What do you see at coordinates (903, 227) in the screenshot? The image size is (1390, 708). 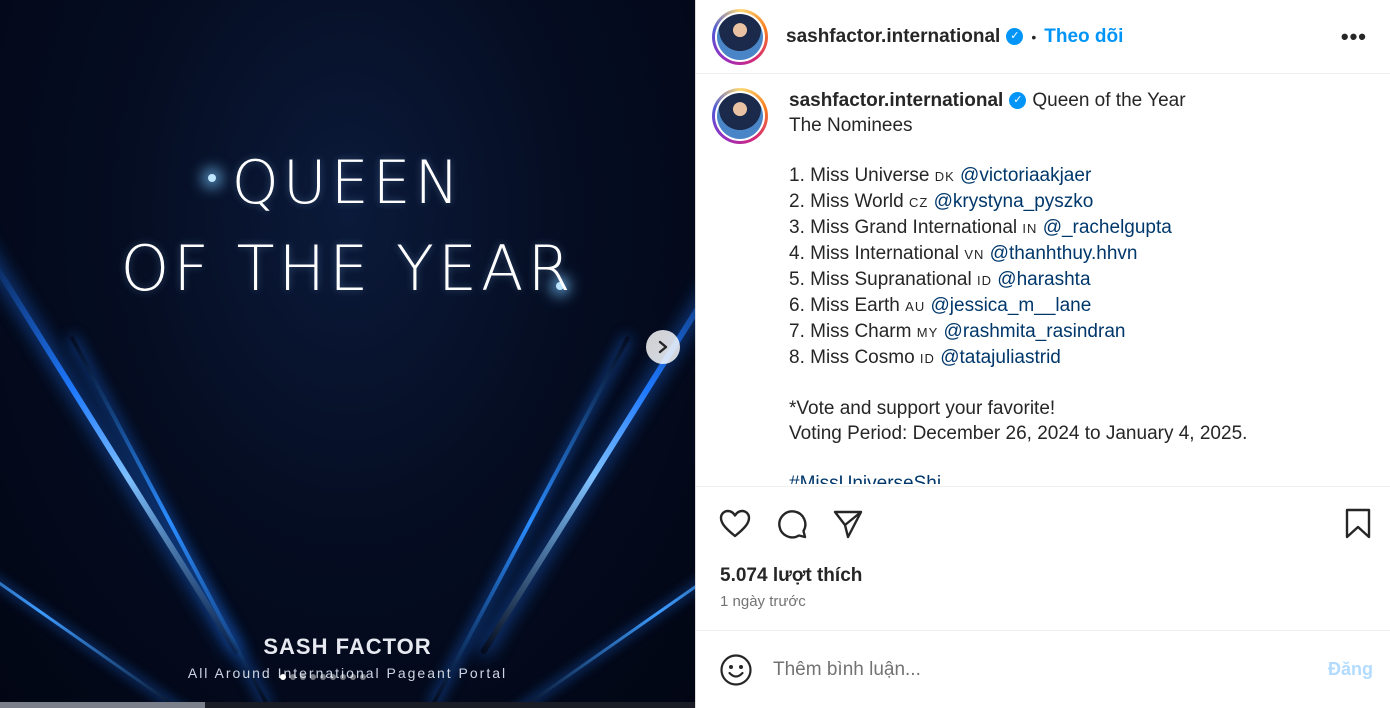 I see `nominee-label: 3. Miss Grand International` at bounding box center [903, 227].